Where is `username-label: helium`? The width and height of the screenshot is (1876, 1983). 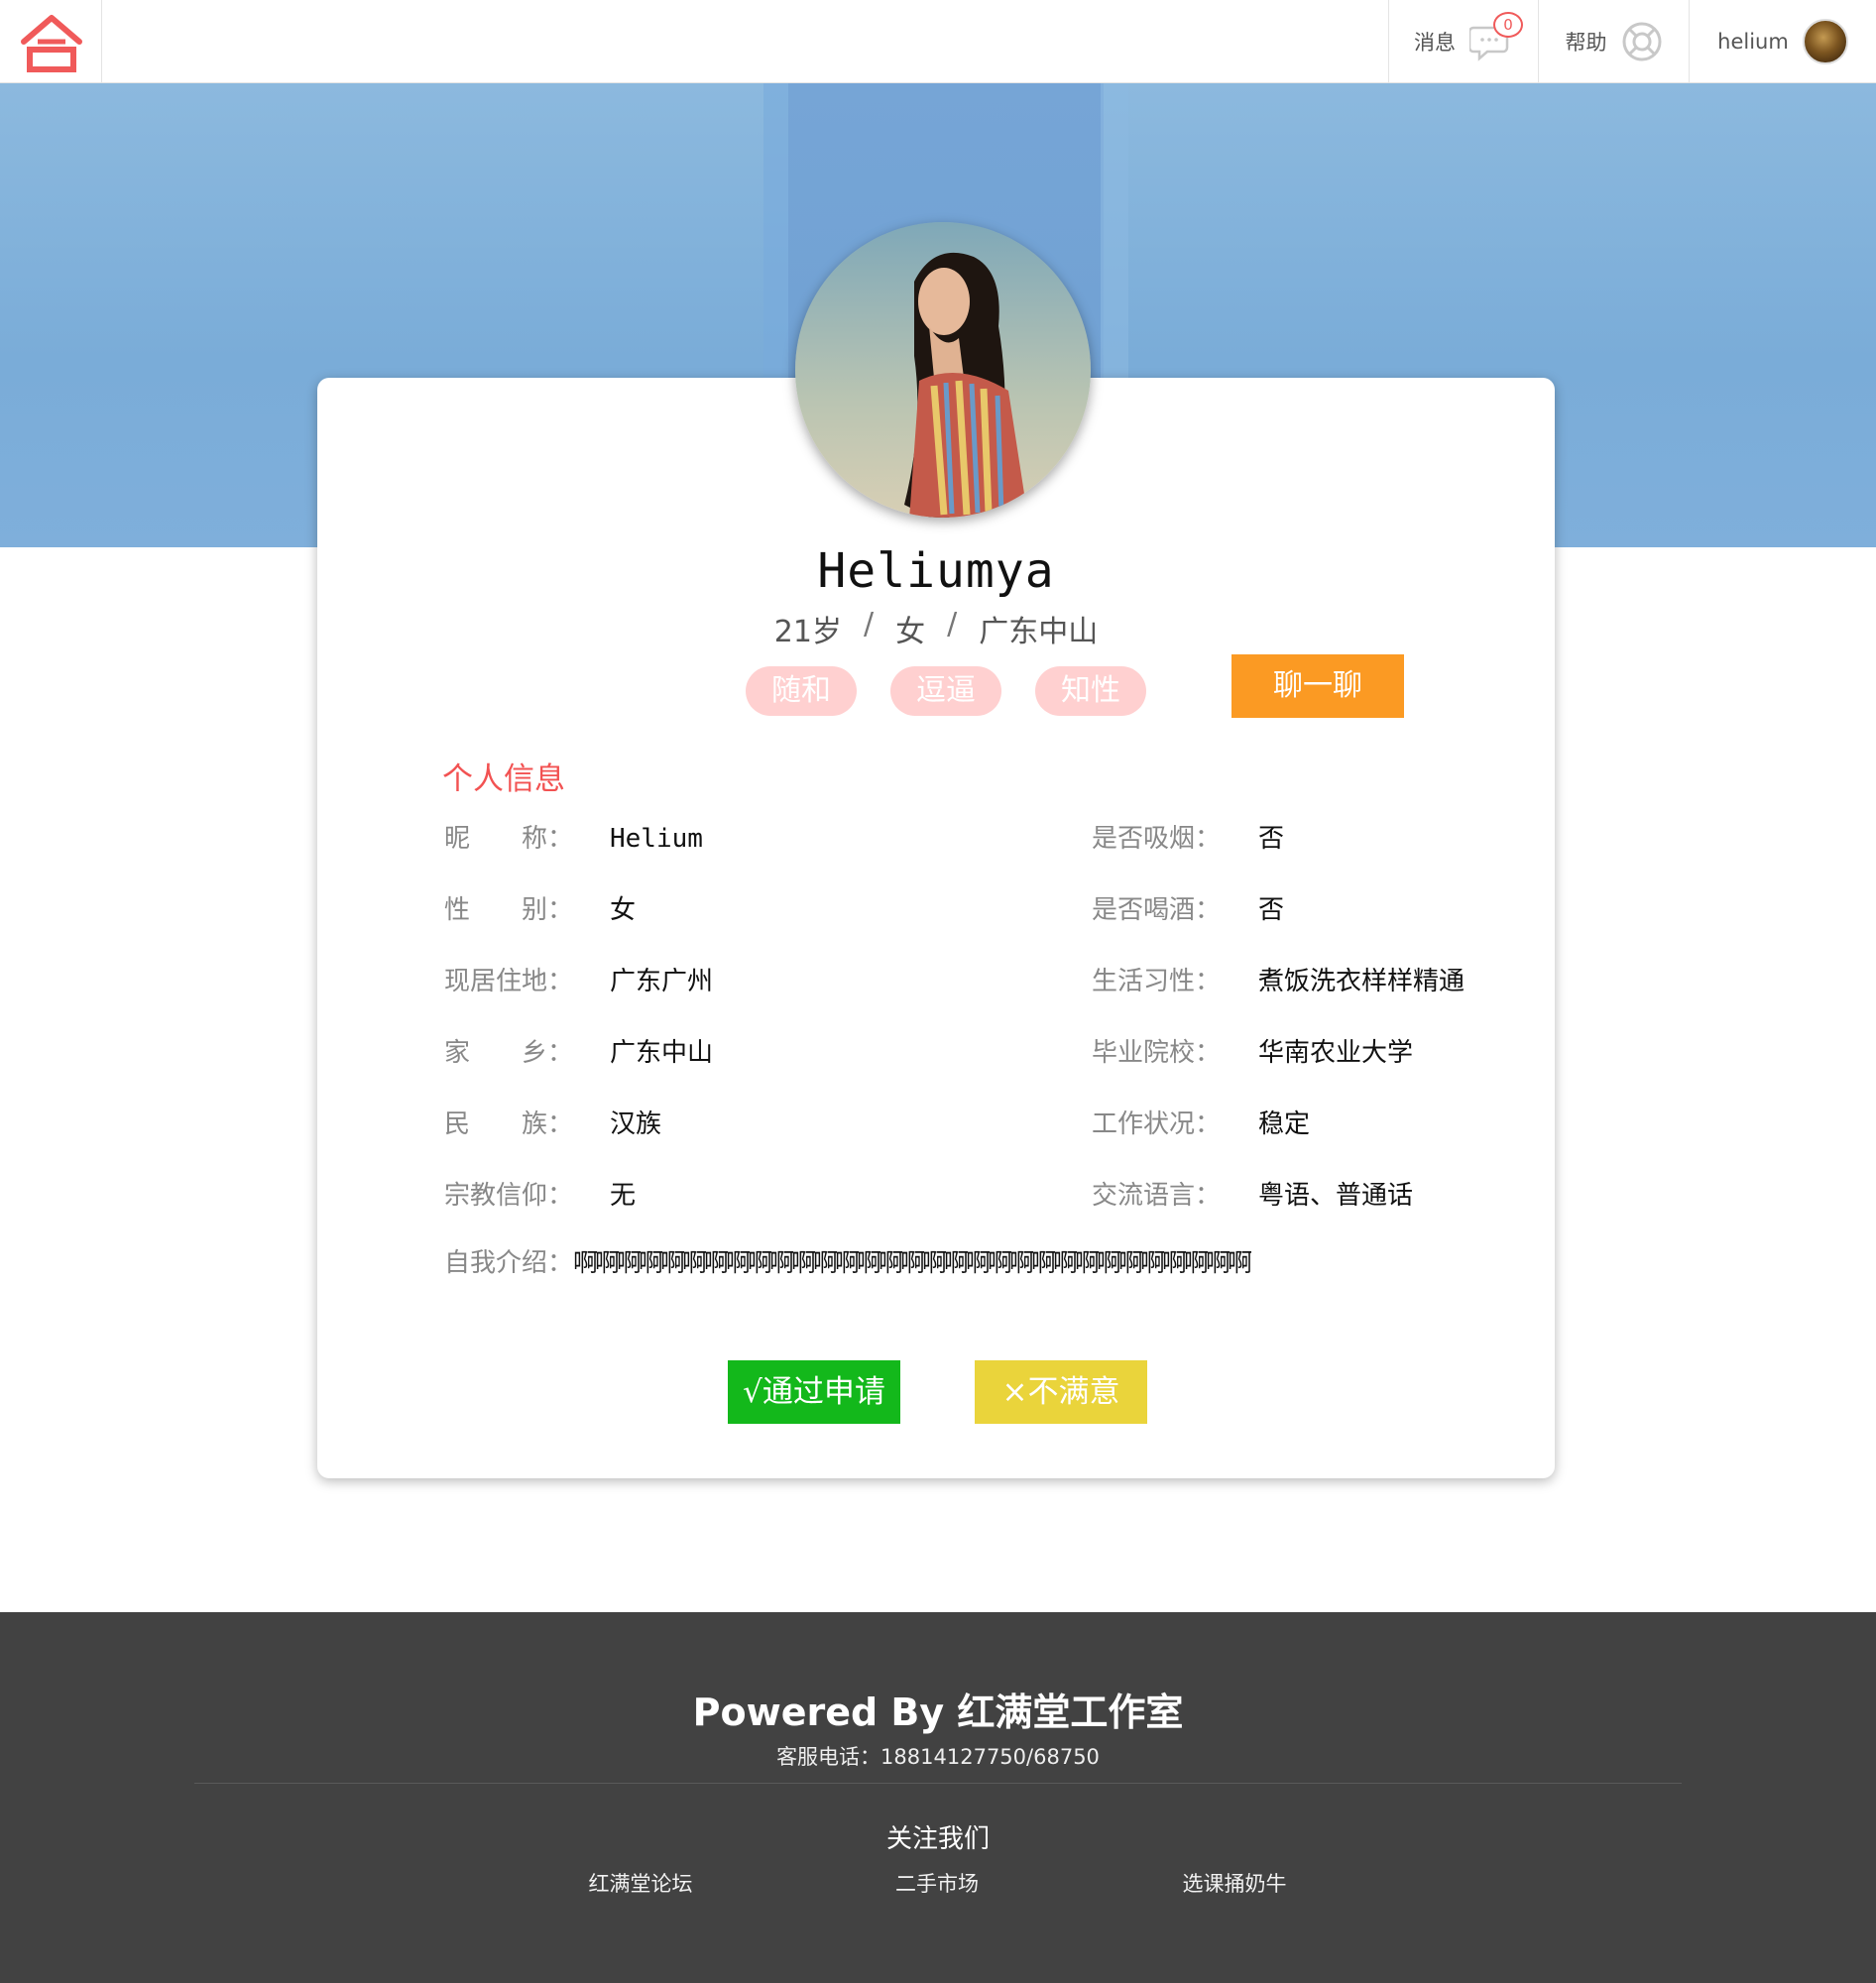
username-label: helium is located at coordinates (1753, 42).